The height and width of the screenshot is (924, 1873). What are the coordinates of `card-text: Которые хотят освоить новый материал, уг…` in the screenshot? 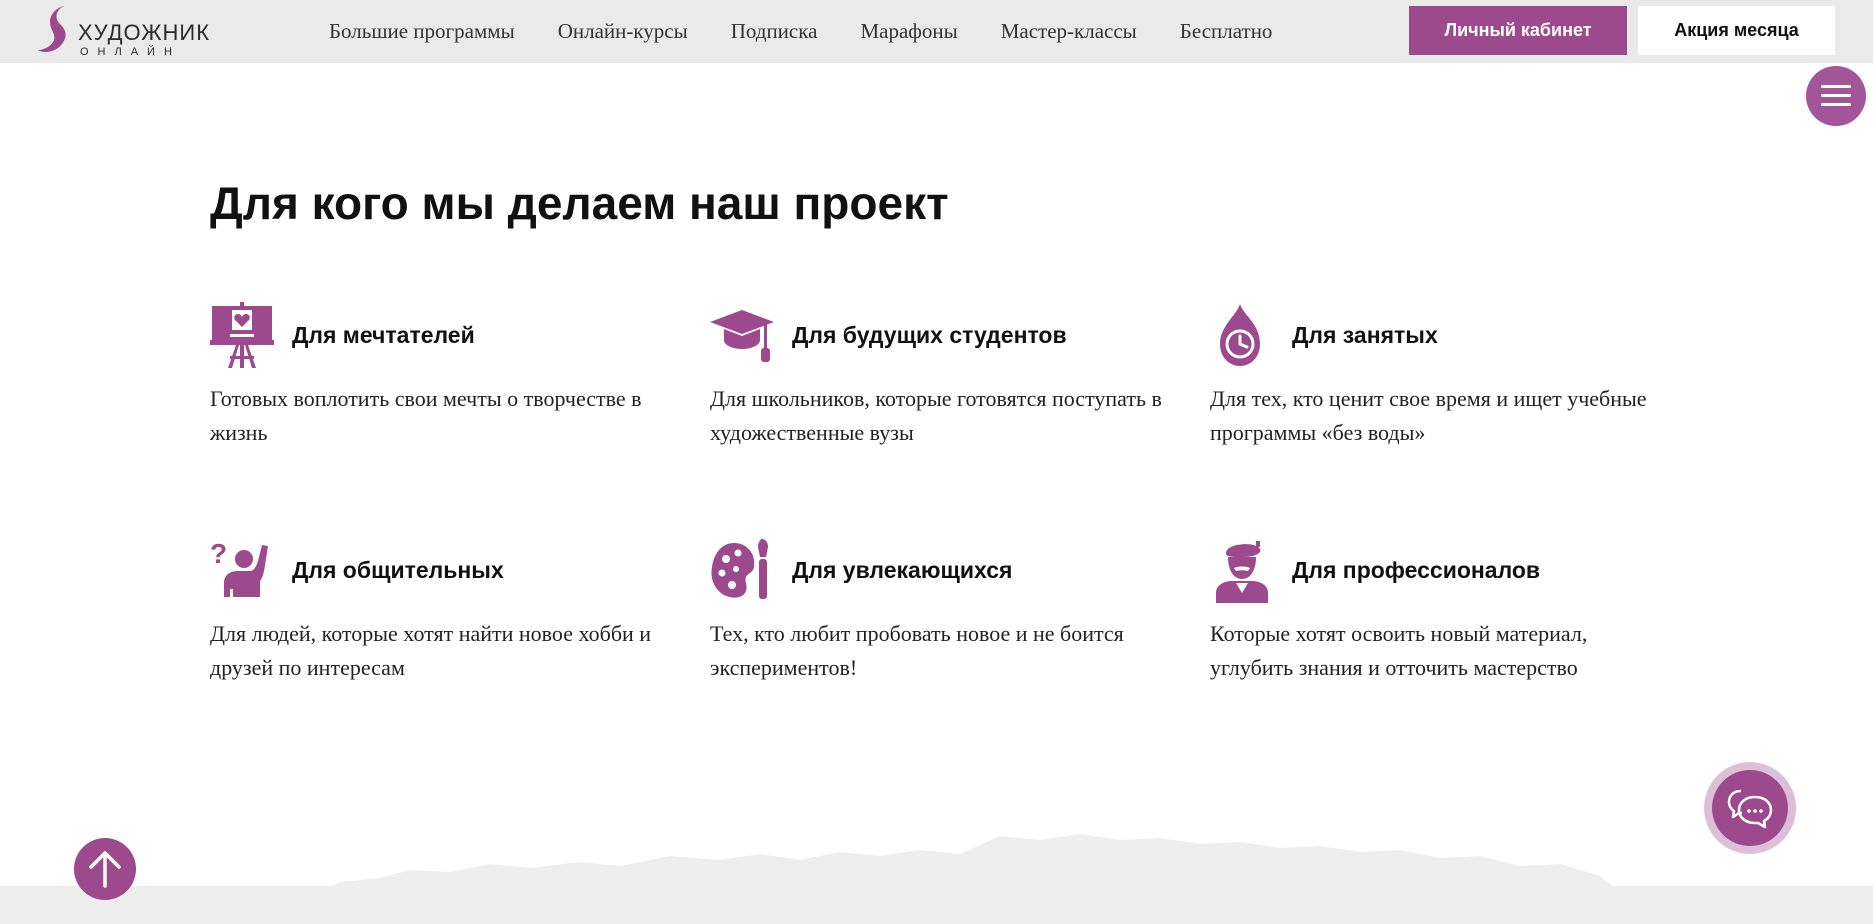 It's located at (1399, 650).